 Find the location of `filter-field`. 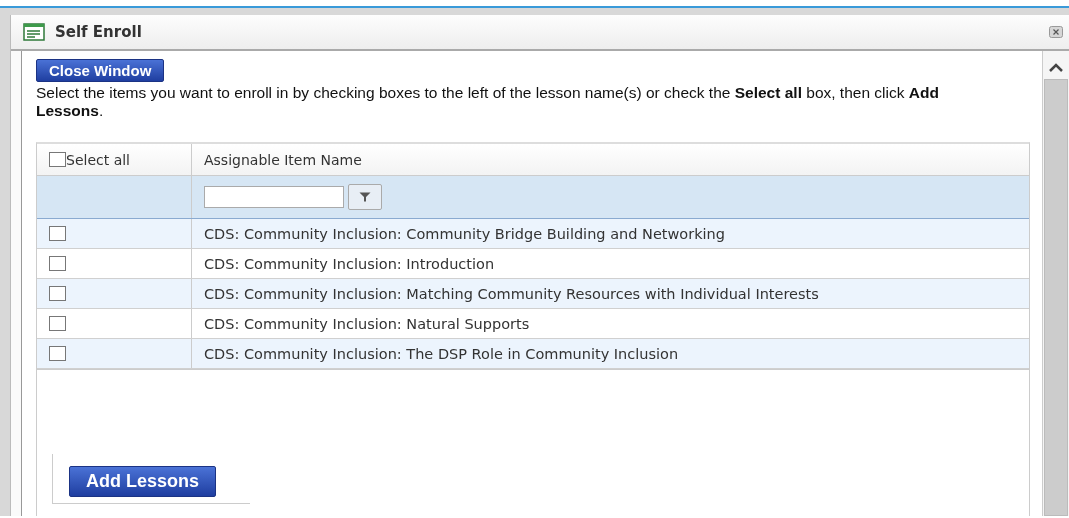

filter-field is located at coordinates (274, 197).